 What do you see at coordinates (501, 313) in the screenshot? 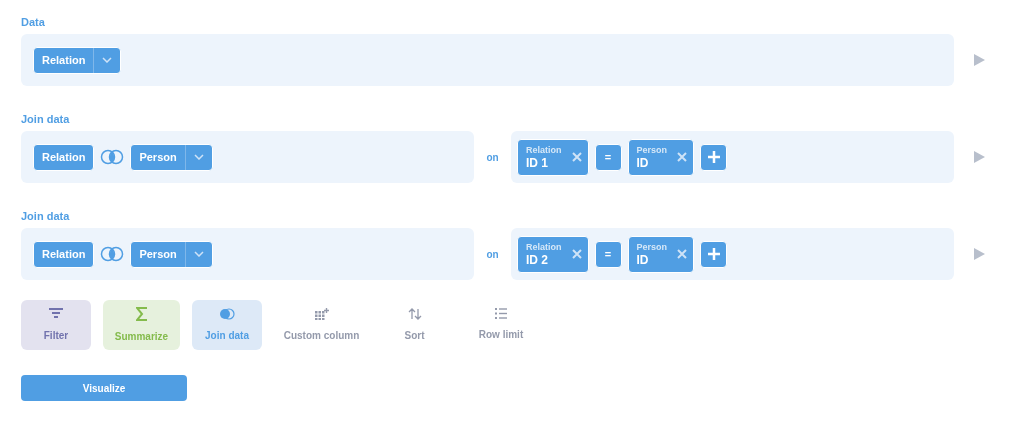
I see `list-icon` at bounding box center [501, 313].